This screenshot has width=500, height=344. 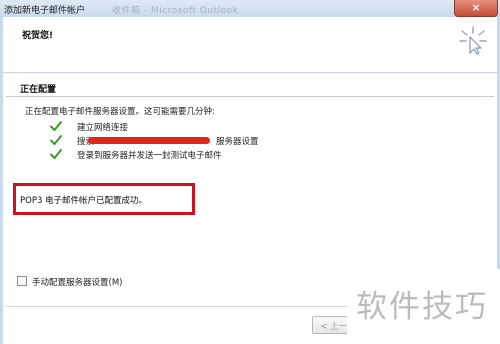 What do you see at coordinates (250, 8) in the screenshot?
I see `window-titlebar: 添加新电子邮件帐户 收件箱 - Microsoft Outlook ×` at bounding box center [250, 8].